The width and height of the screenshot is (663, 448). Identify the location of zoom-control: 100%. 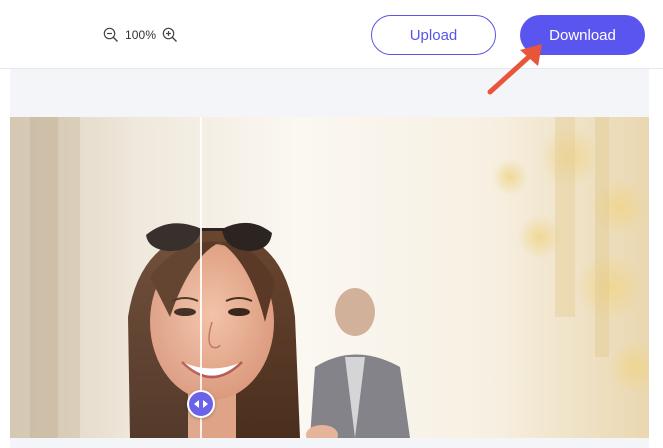
(140, 35).